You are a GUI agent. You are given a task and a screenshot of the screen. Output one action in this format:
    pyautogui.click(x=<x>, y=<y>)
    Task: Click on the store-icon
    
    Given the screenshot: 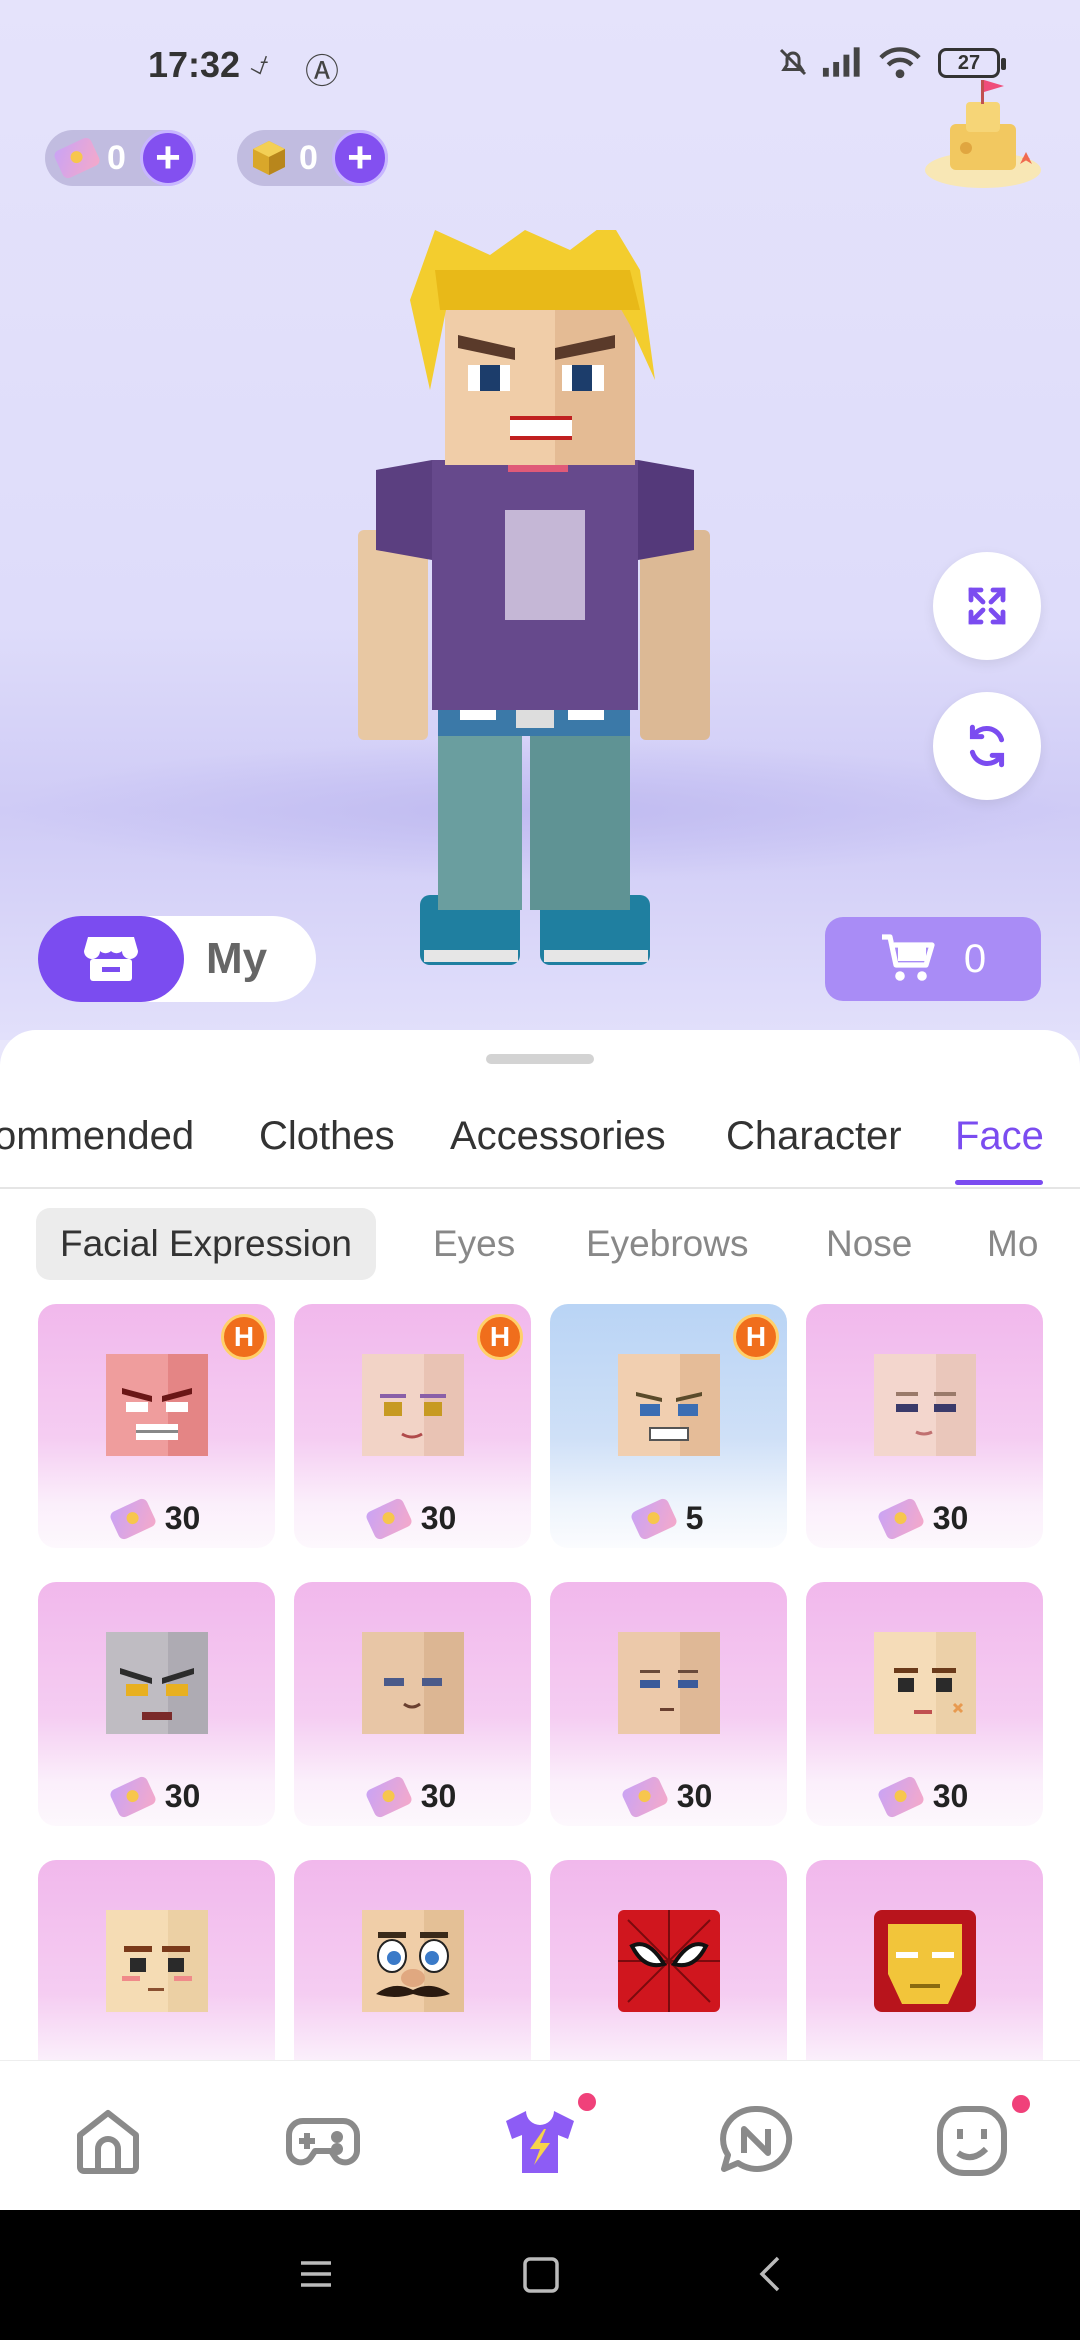 What is the action you would take?
    pyautogui.click(x=111, y=959)
    